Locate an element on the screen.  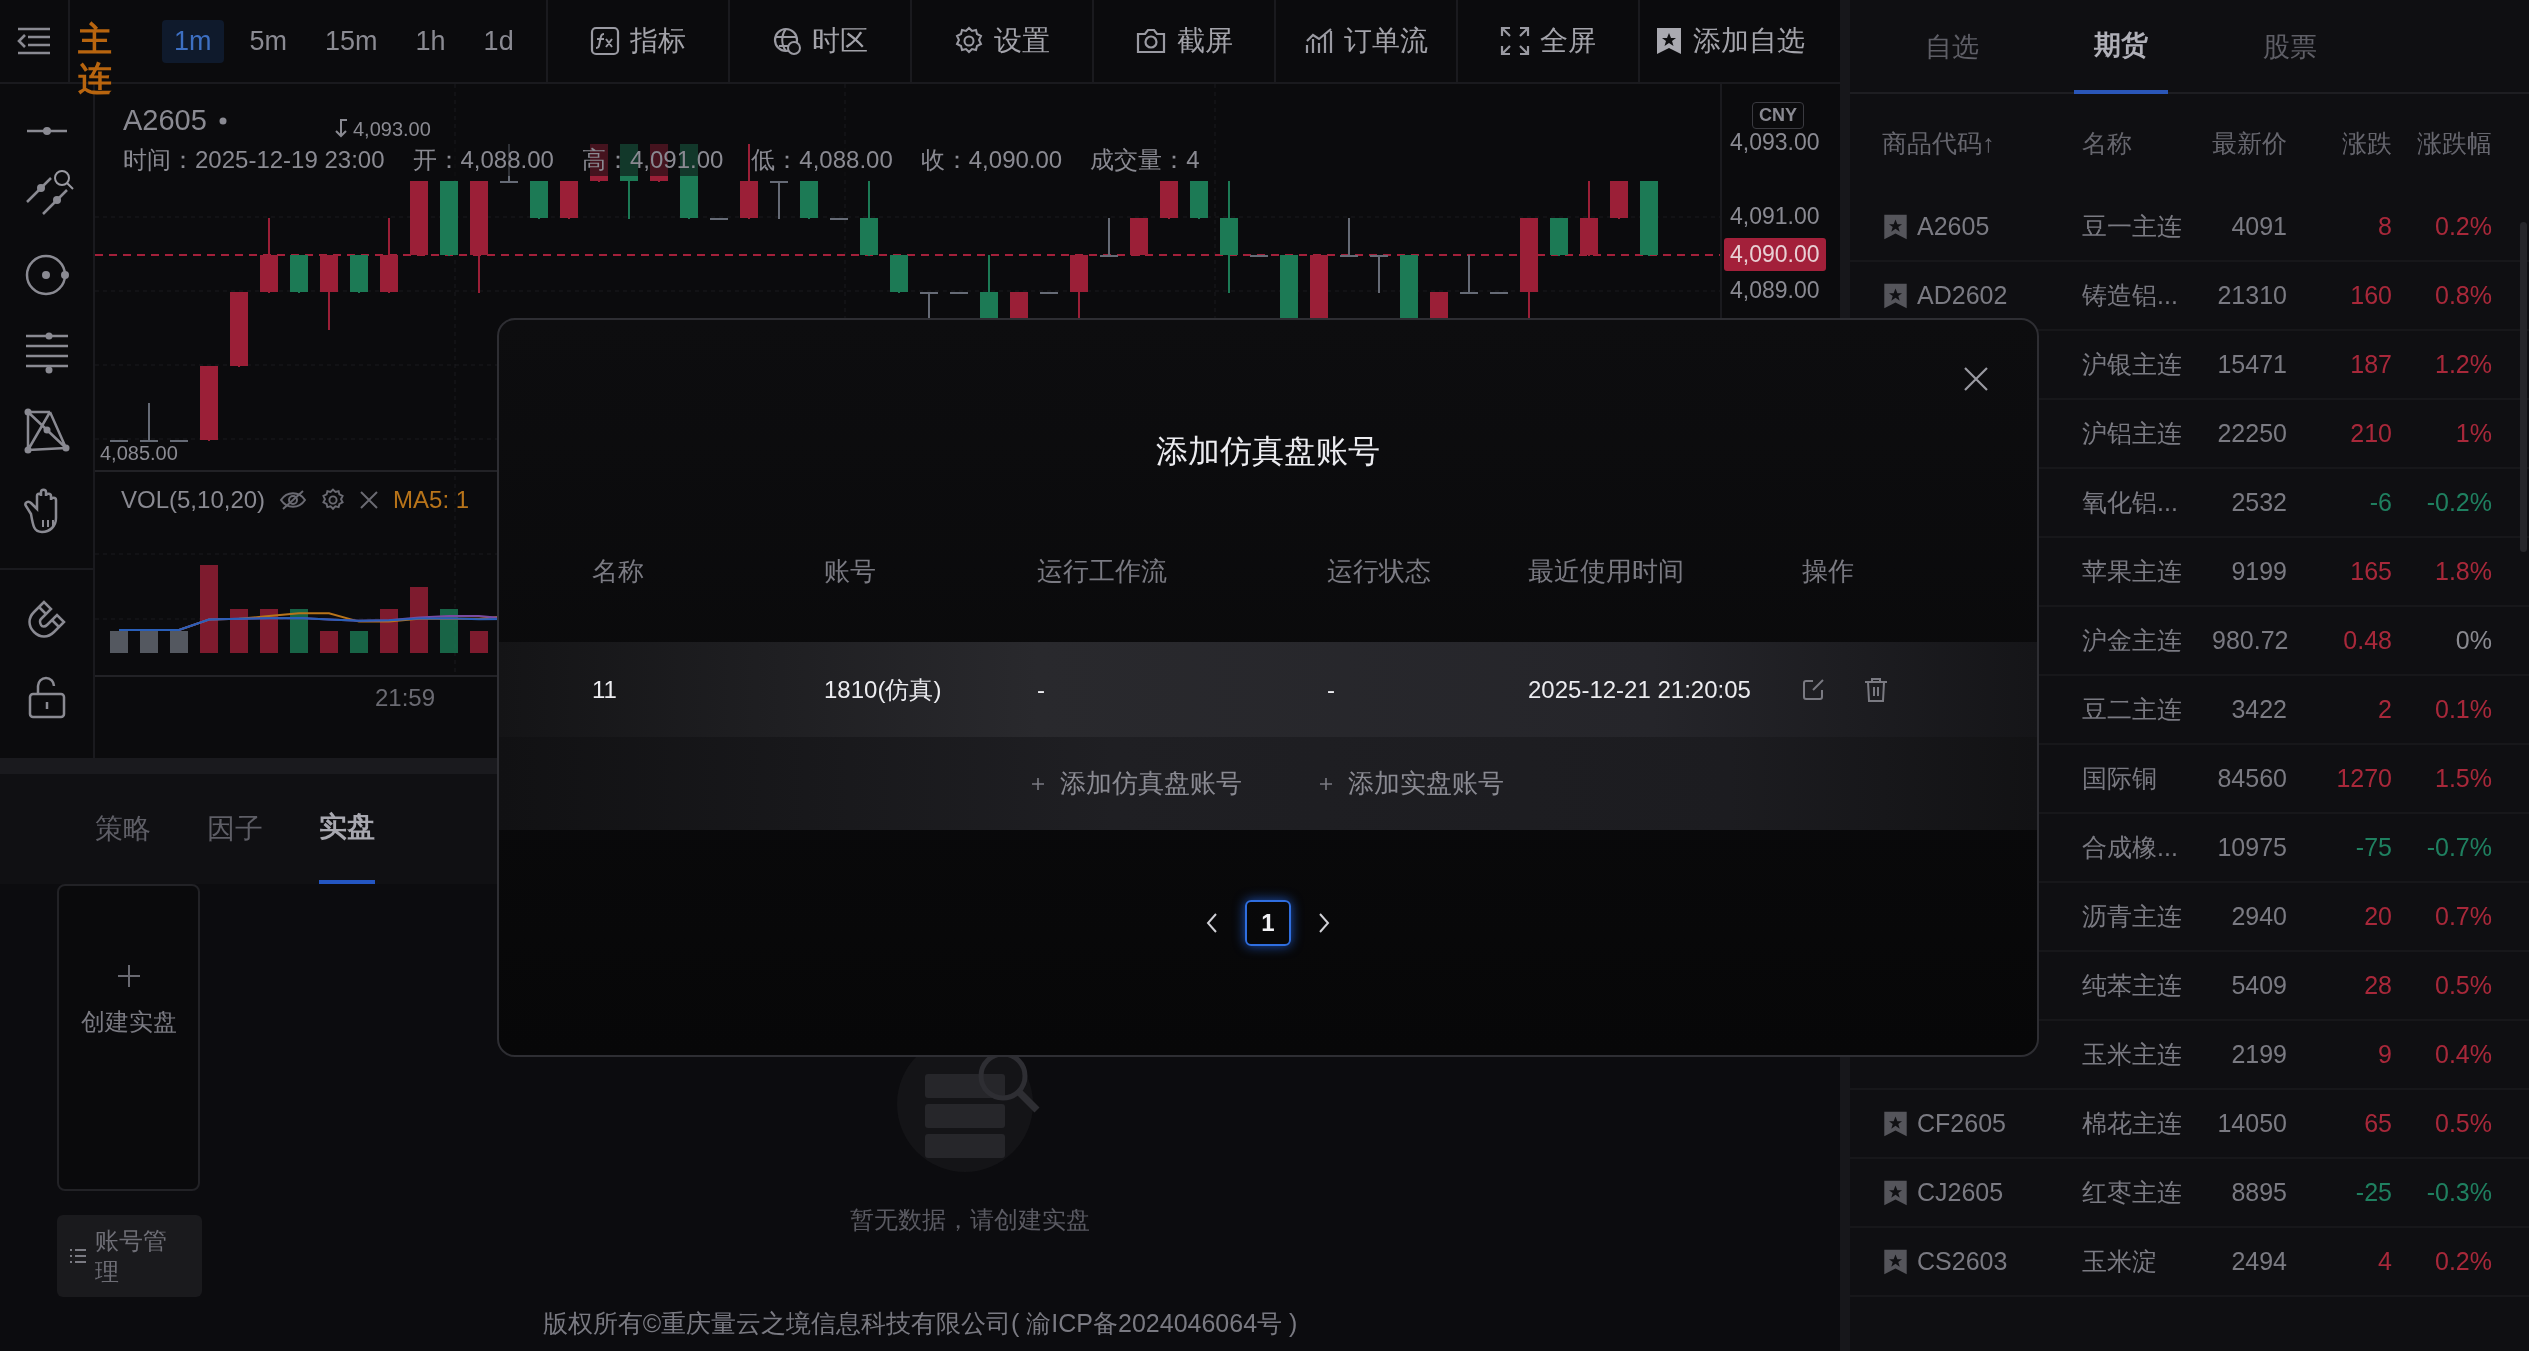
table-cell-text: 1270 is located at coordinates (2363, 778).